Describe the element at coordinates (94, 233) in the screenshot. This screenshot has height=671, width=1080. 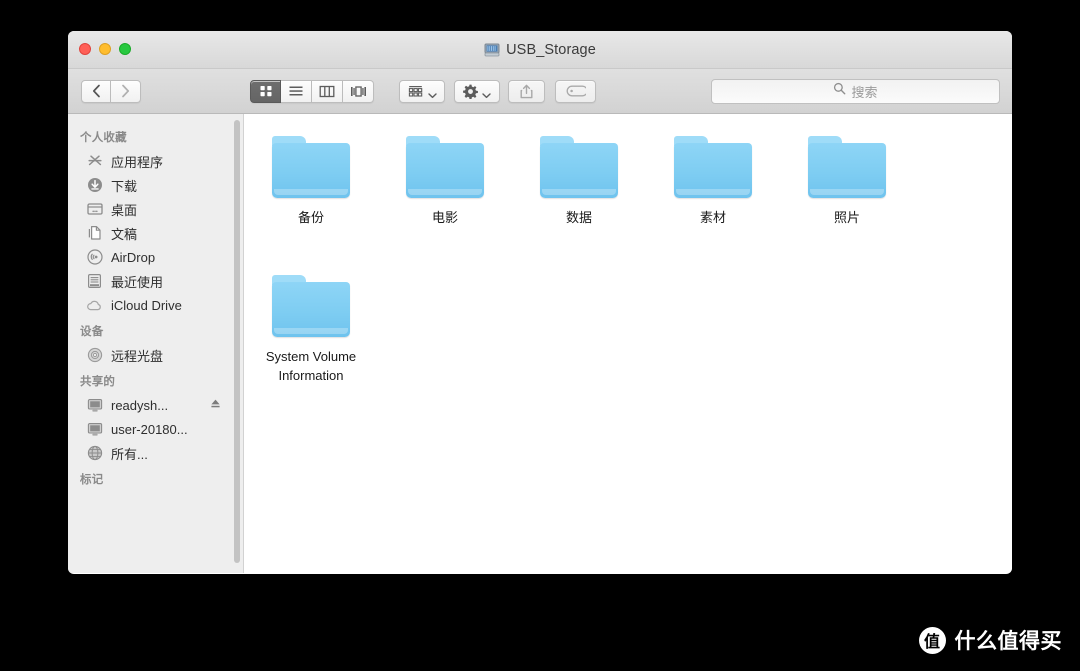
I see `documents-icon` at that location.